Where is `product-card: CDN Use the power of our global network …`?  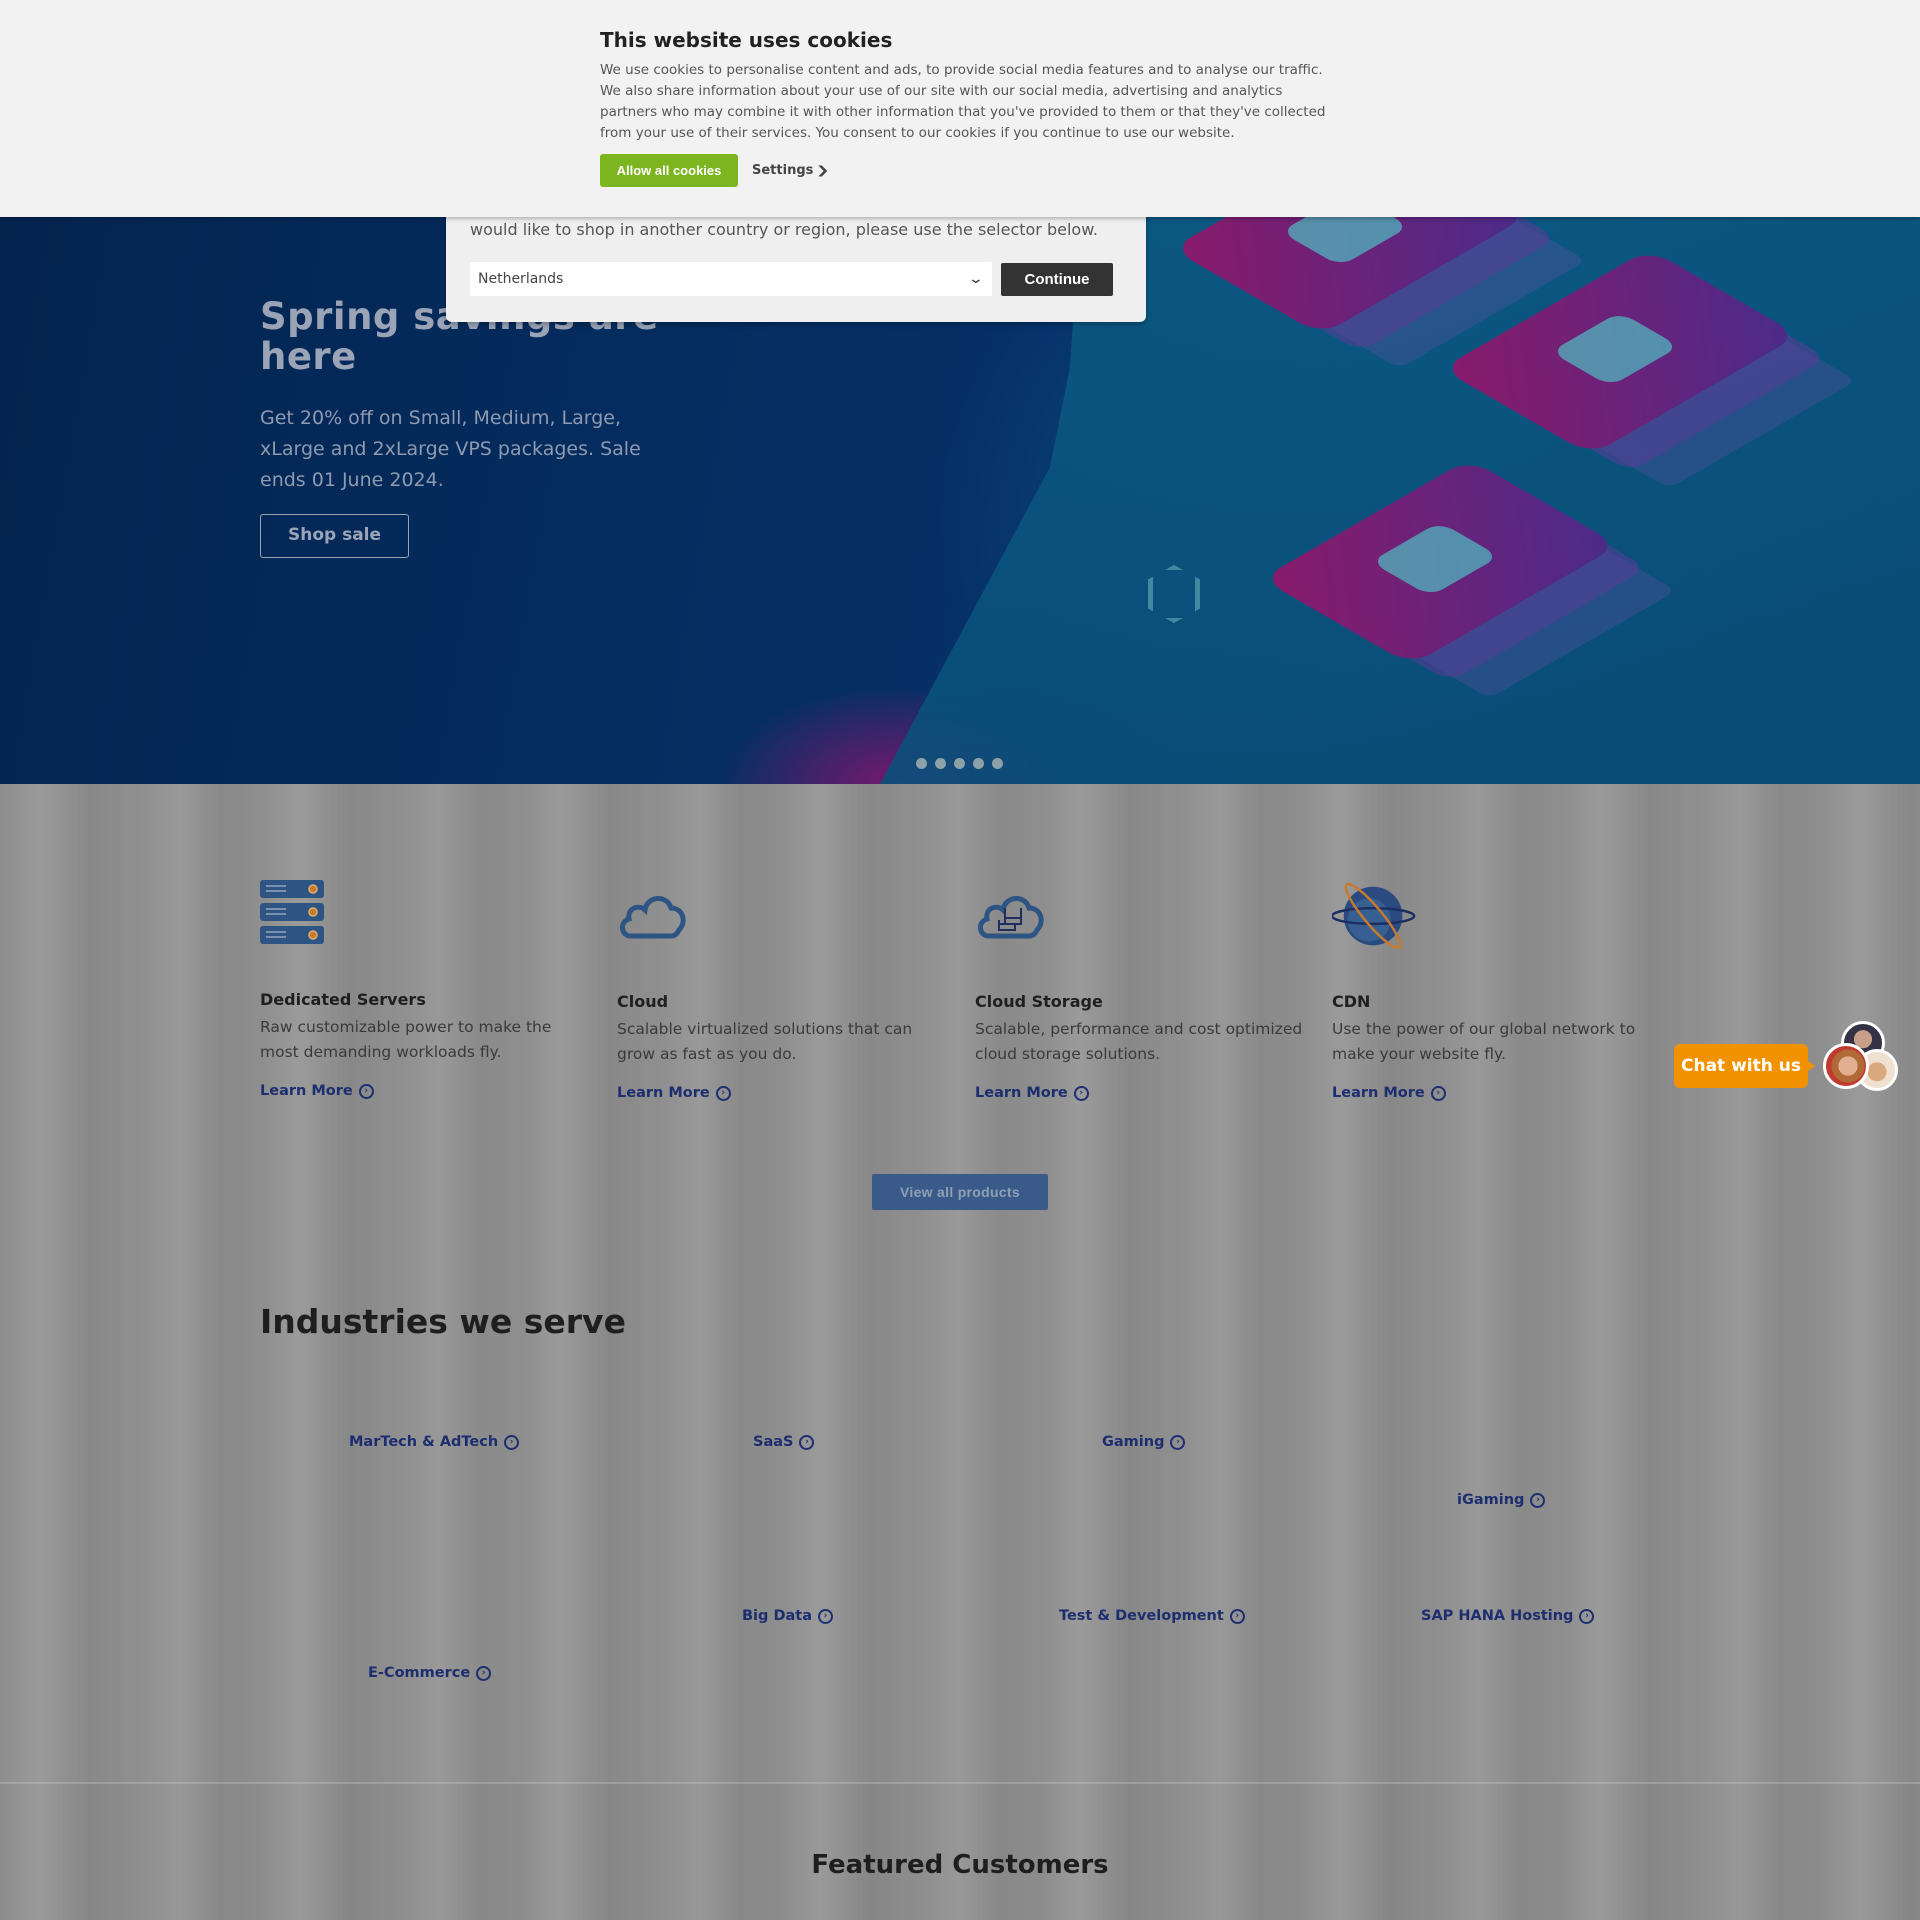 product-card: CDN Use the power of our global network … is located at coordinates (1496, 991).